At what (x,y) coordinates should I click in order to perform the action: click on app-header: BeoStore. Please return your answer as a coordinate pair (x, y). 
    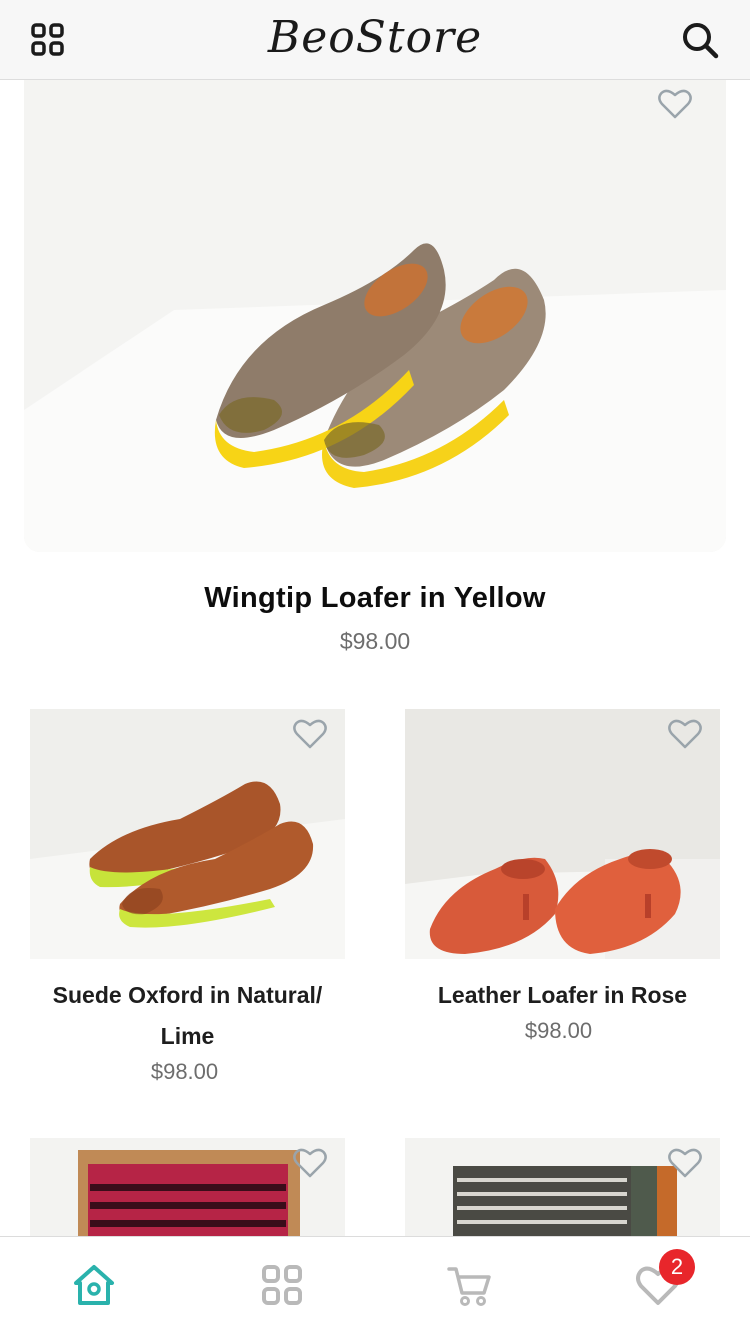
    Looking at the image, I should click on (375, 40).